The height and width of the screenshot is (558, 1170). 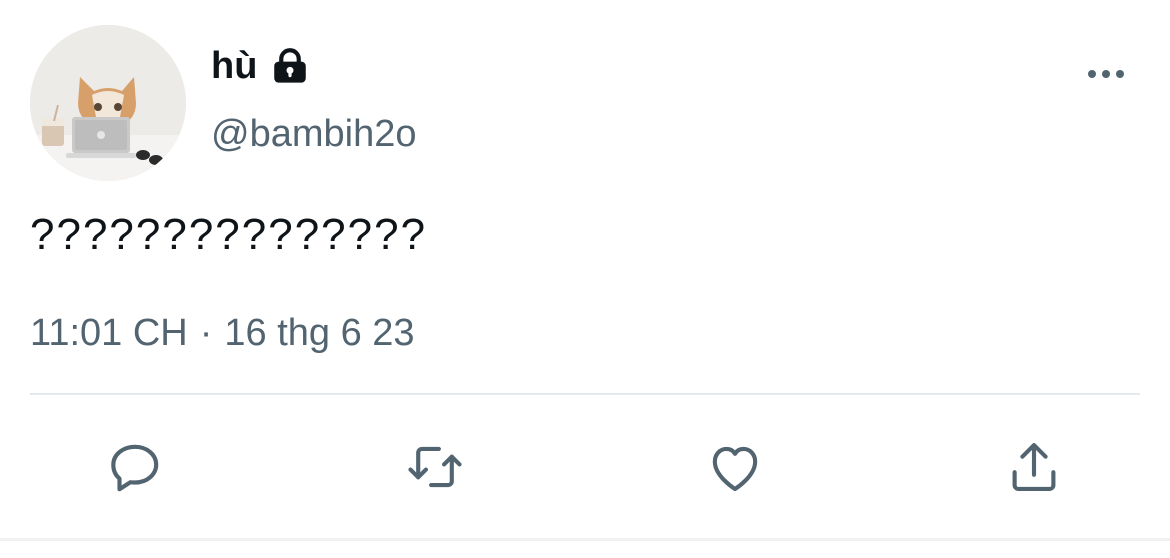 I want to click on divider, so click(x=585, y=394).